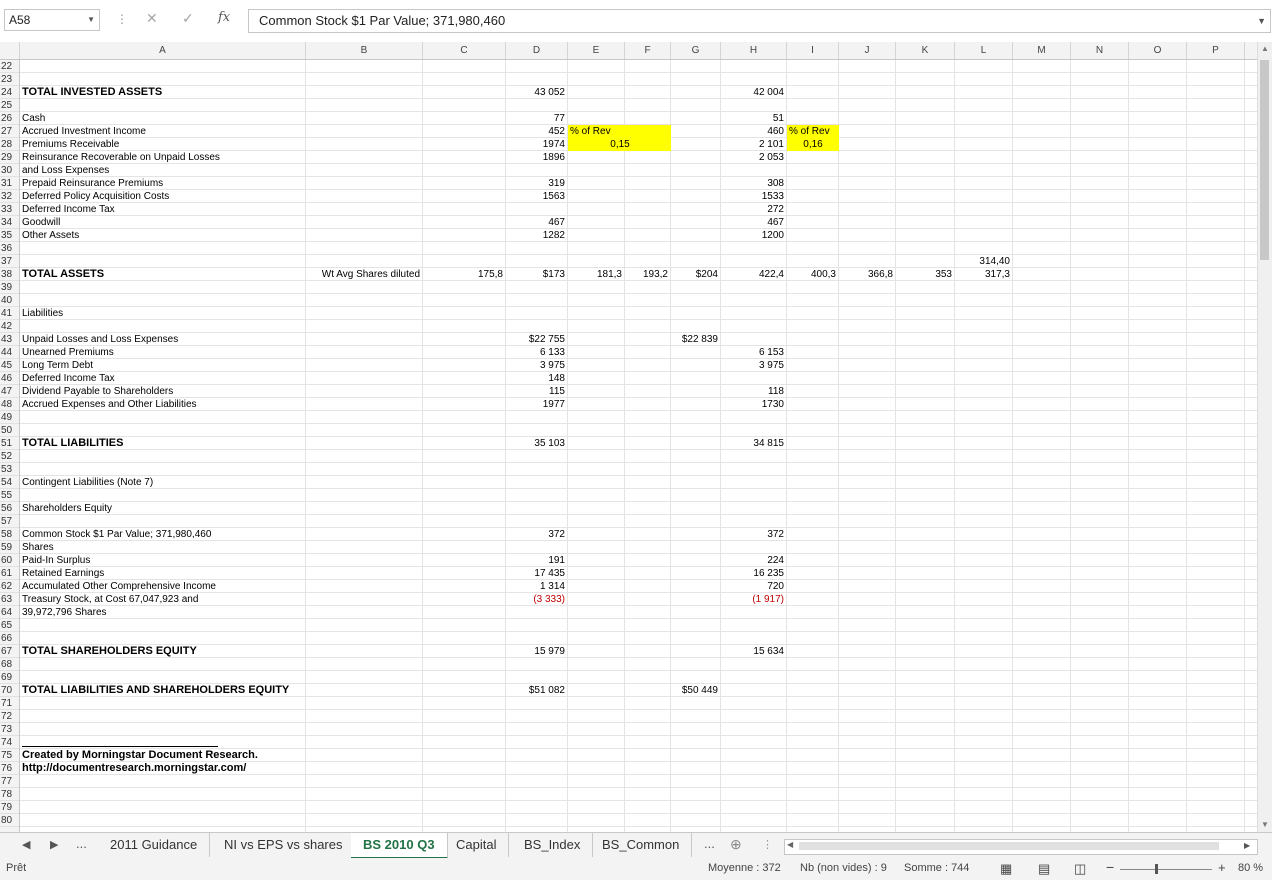  I want to click on cell-d29: 1896, so click(536, 157).